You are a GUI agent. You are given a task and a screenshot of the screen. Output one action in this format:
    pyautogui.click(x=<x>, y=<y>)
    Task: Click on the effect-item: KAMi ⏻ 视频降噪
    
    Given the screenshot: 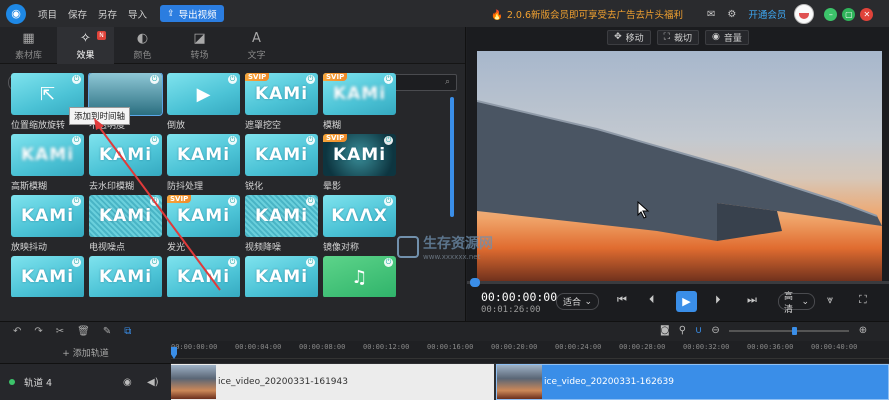 What is the action you would take?
    pyautogui.click(x=281, y=224)
    